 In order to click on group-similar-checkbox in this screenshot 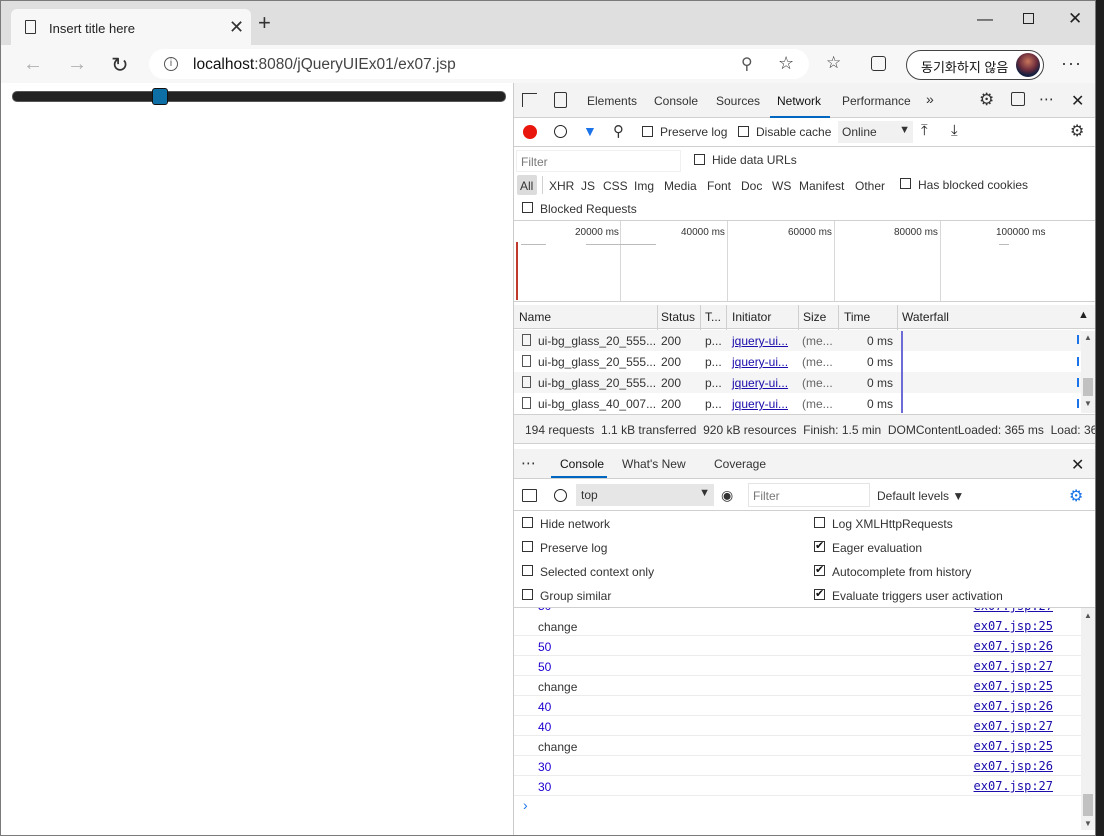, I will do `click(527, 594)`.